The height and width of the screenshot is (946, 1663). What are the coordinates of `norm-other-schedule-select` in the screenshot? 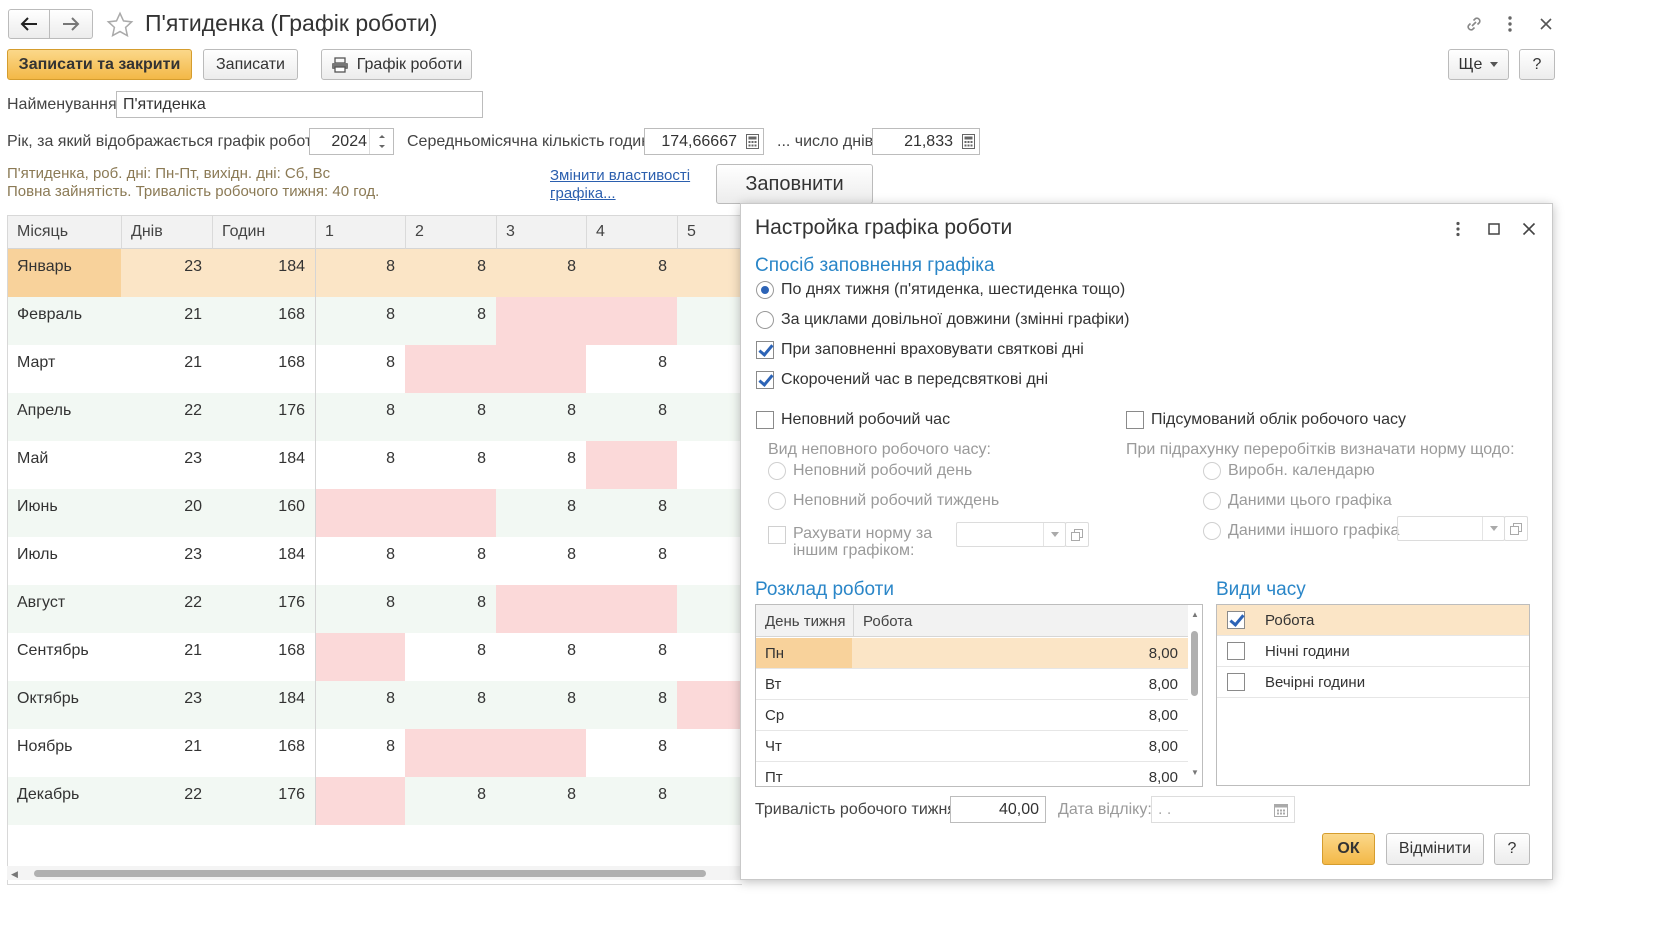 It's located at (1011, 534).